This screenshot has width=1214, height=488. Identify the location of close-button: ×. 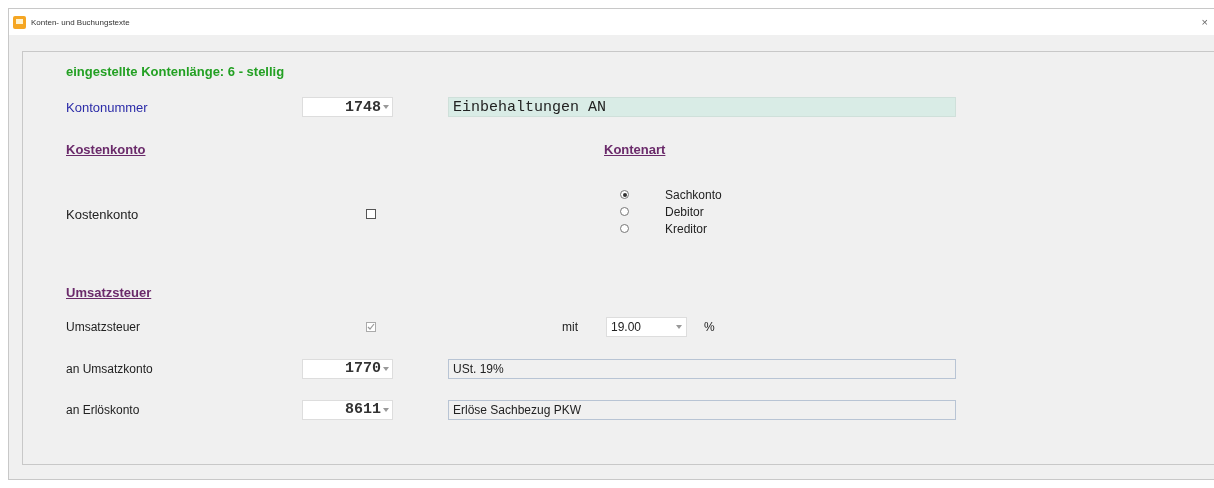
(1205, 22).